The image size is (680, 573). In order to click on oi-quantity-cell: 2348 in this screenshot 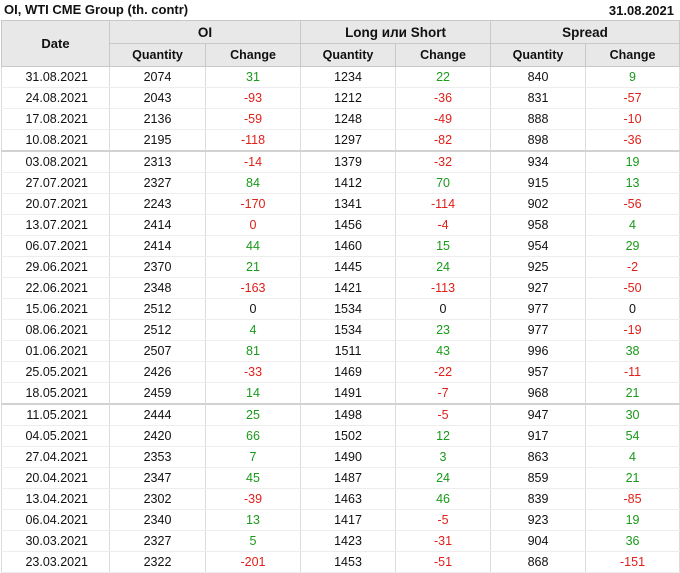, I will do `click(157, 288)`.